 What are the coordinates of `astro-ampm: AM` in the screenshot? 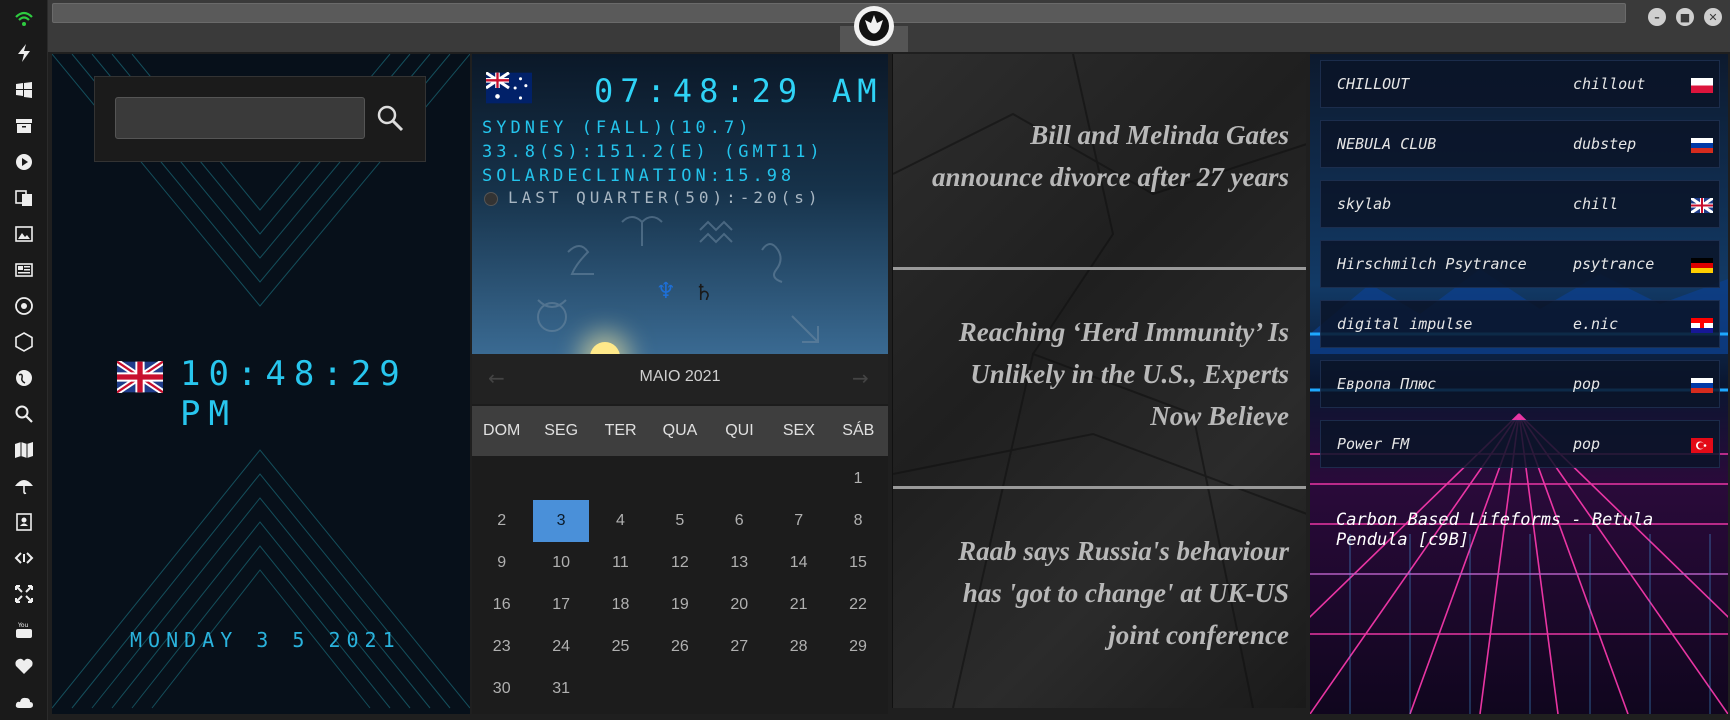 It's located at (857, 91).